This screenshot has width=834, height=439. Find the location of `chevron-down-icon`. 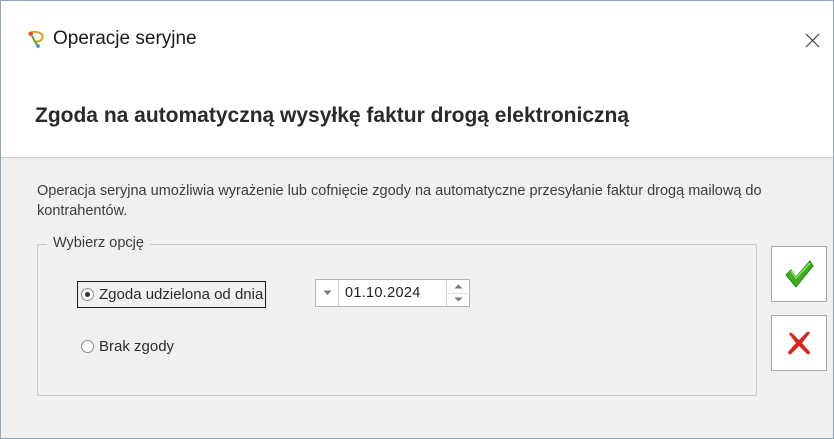

chevron-down-icon is located at coordinates (327, 292).